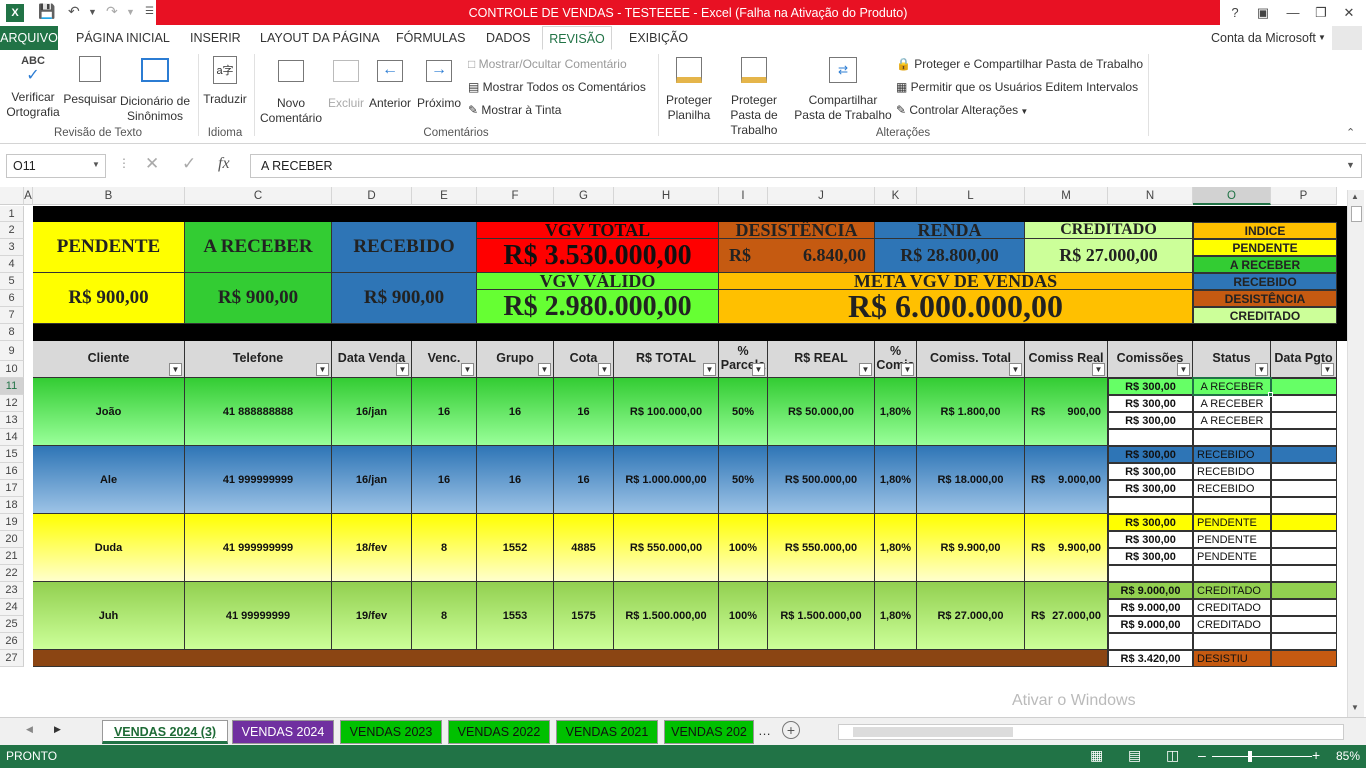 The image size is (1366, 768). What do you see at coordinates (12, 471) in the screenshot?
I see `row-header-16: 16` at bounding box center [12, 471].